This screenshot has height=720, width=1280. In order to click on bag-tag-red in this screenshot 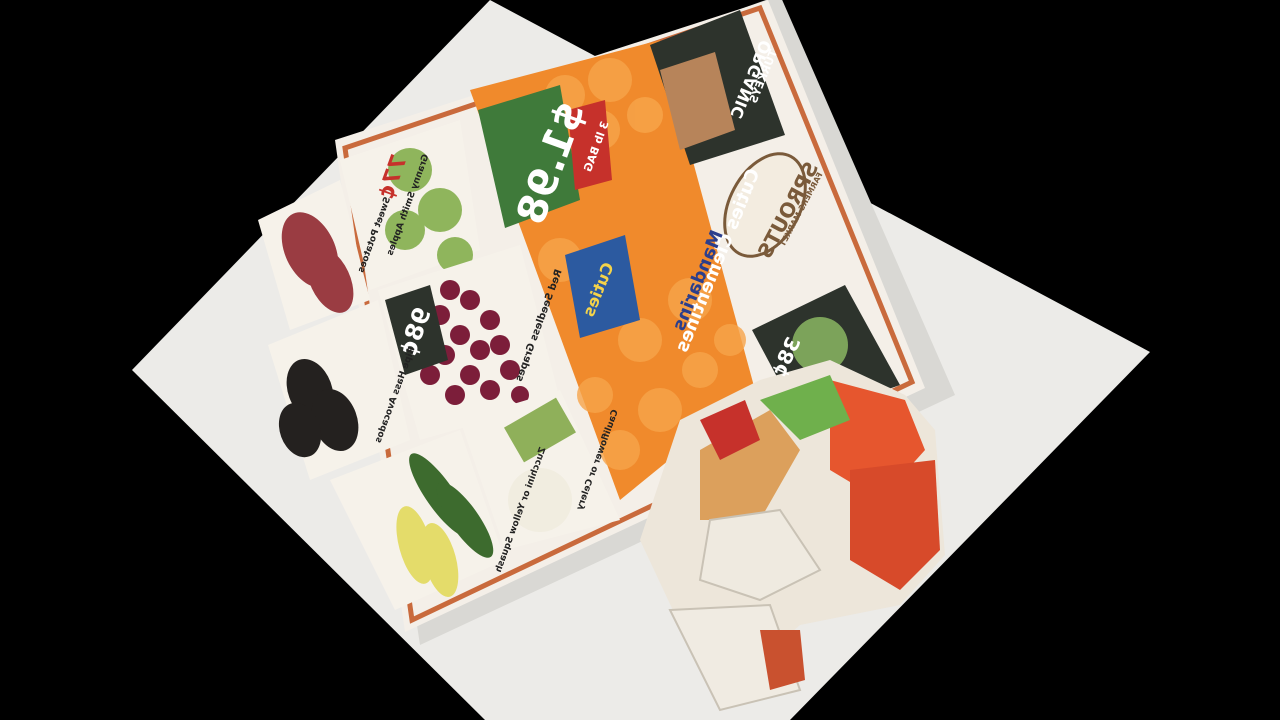, I will do `click(590, 145)`.